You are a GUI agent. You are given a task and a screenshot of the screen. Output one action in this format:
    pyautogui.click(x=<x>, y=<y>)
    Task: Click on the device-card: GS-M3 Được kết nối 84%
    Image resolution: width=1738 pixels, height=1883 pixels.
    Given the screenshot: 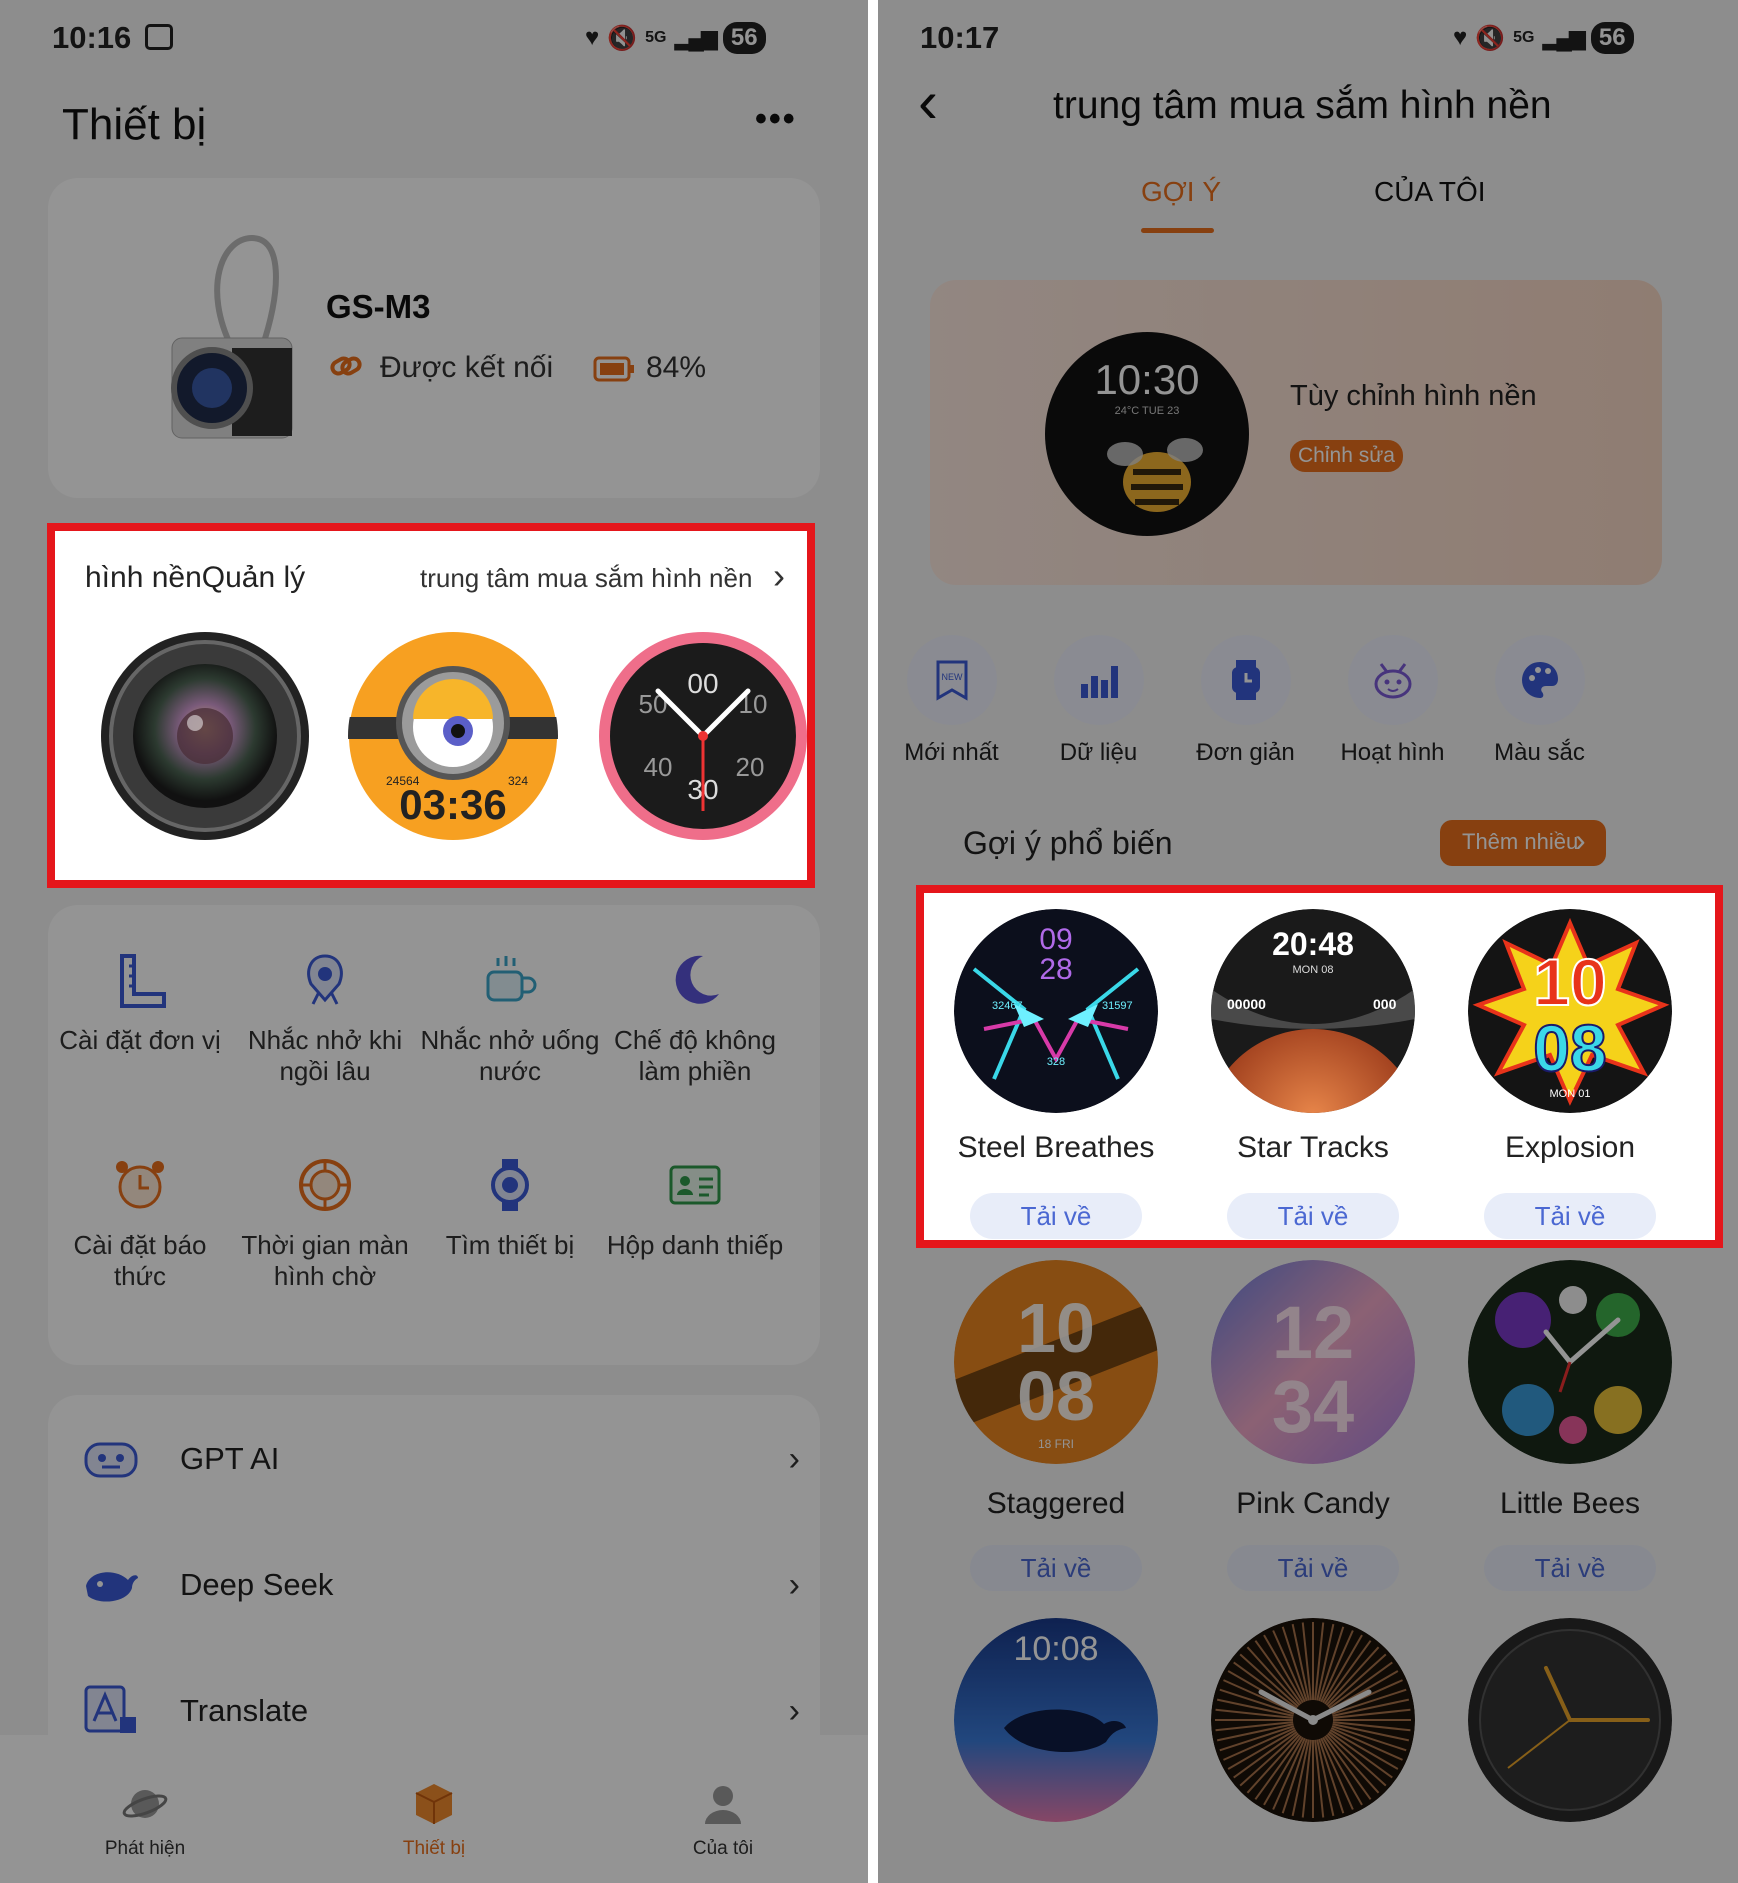 What is the action you would take?
    pyautogui.click(x=434, y=338)
    